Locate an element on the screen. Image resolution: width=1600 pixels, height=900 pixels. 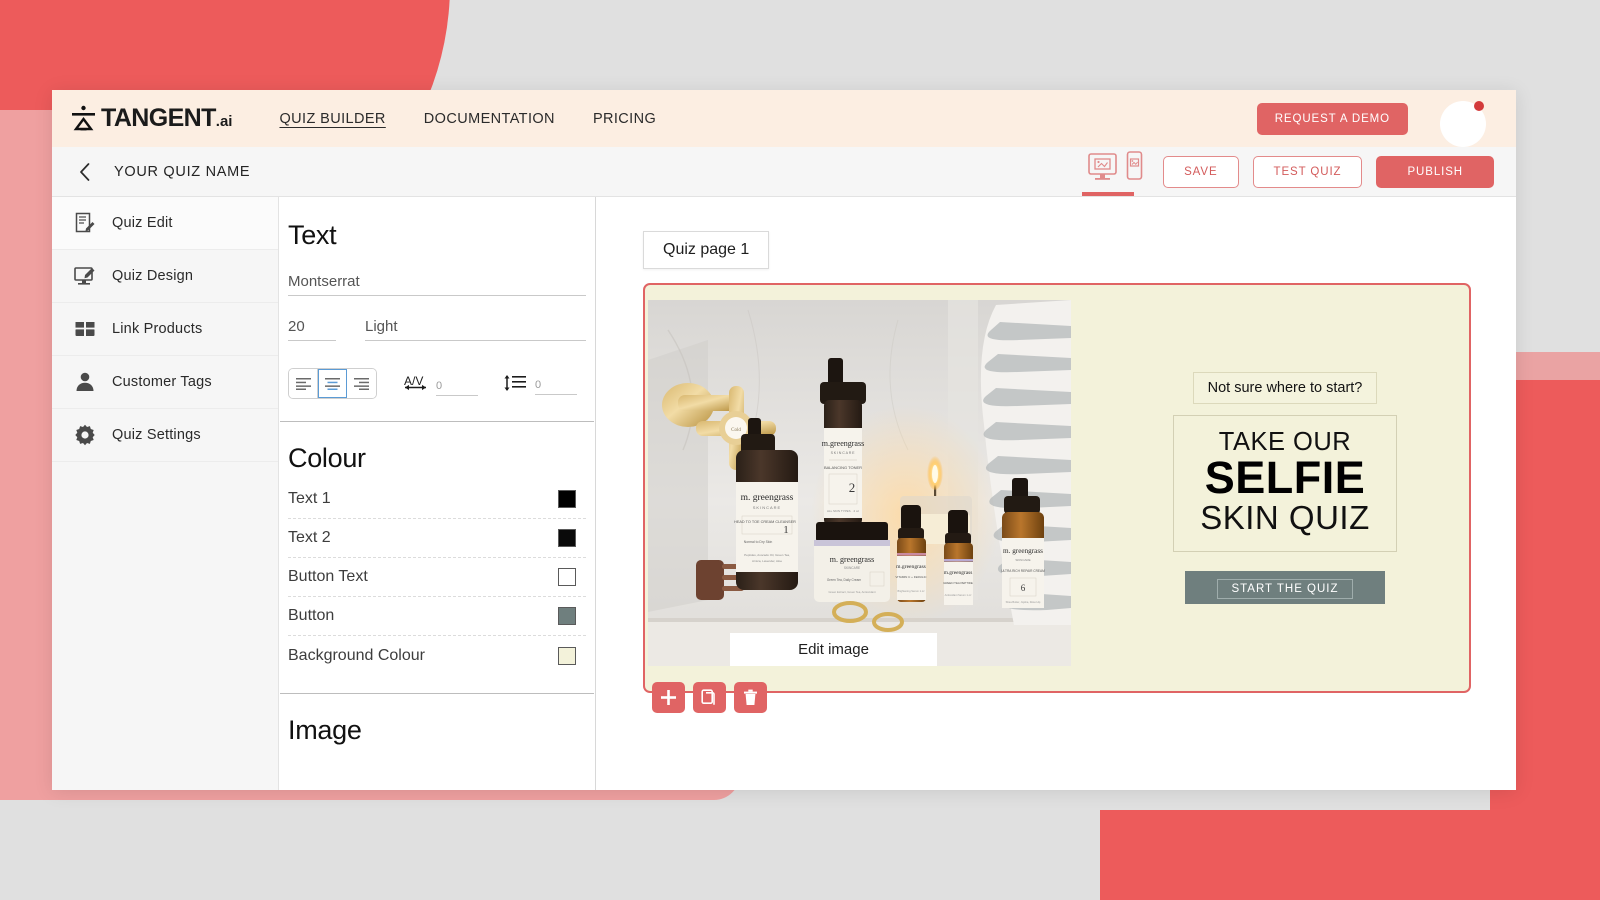
person-icon is located at coordinates (85, 381).